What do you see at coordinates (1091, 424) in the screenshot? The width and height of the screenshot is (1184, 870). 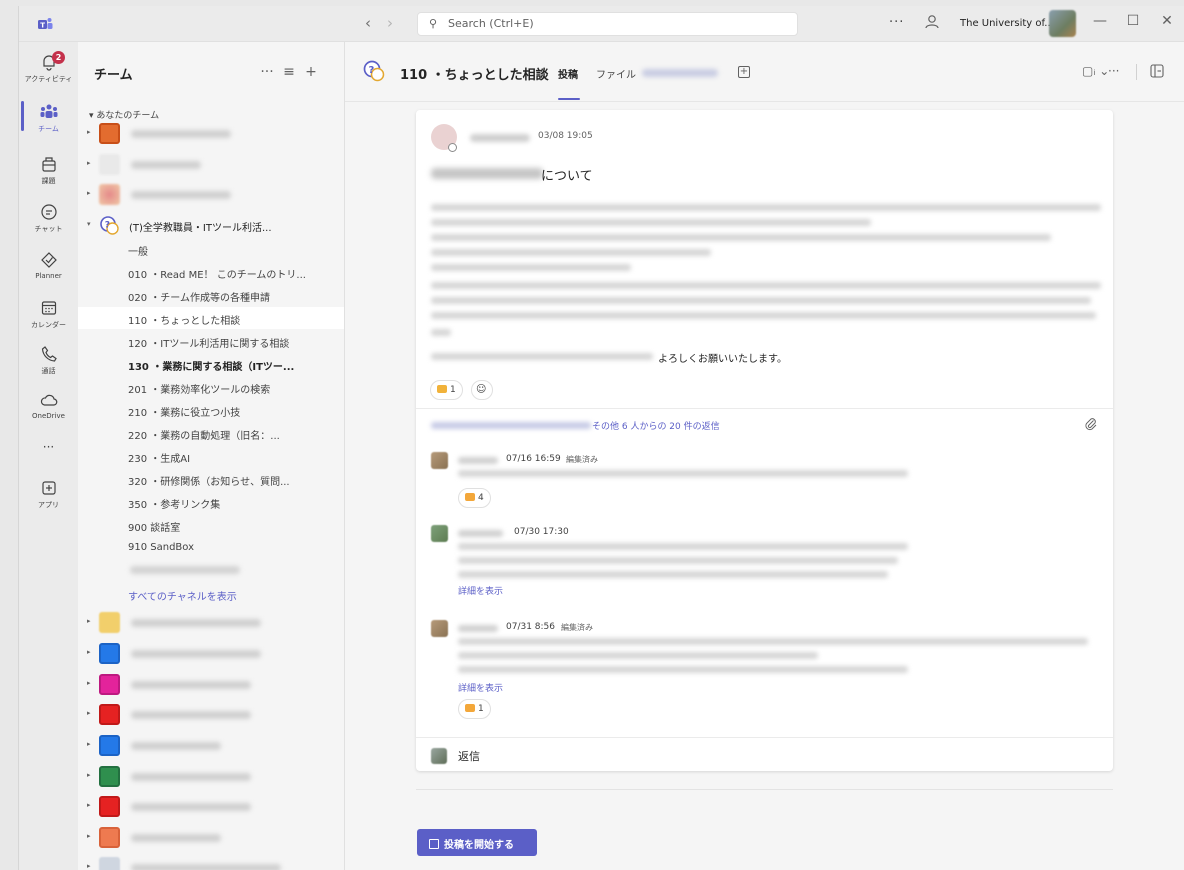 I see `paperclip-icon` at bounding box center [1091, 424].